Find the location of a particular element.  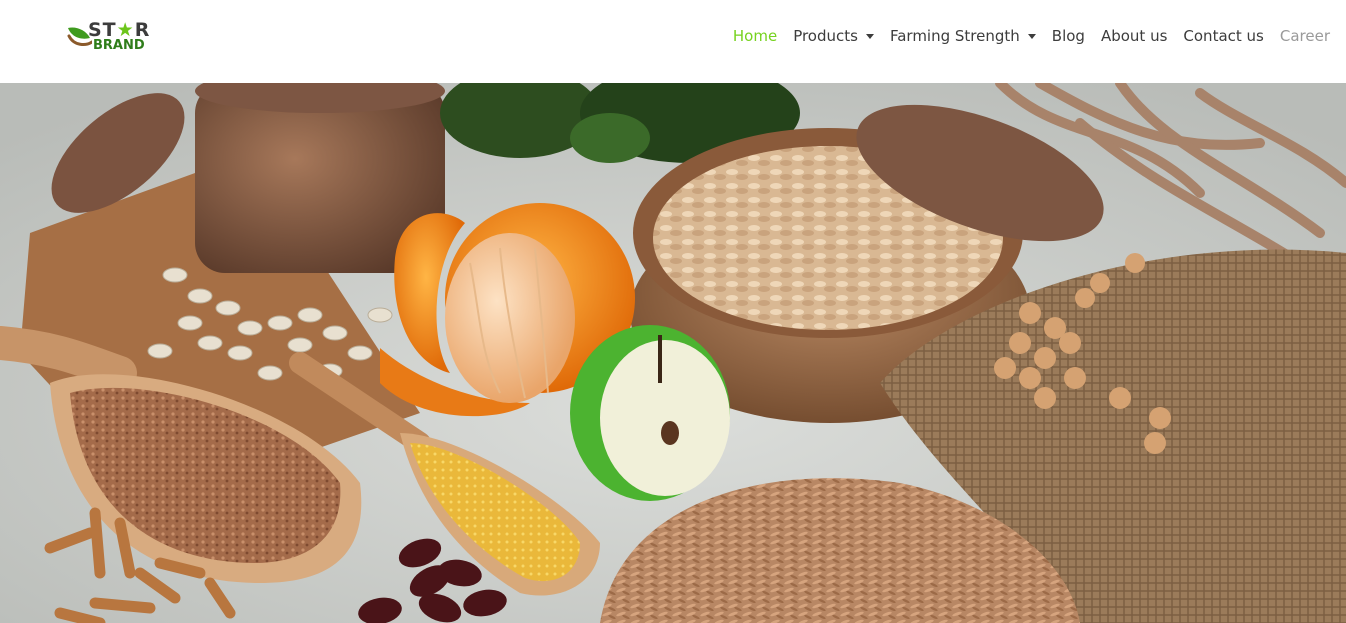

nav-item-products: Products is located at coordinates (833, 36).